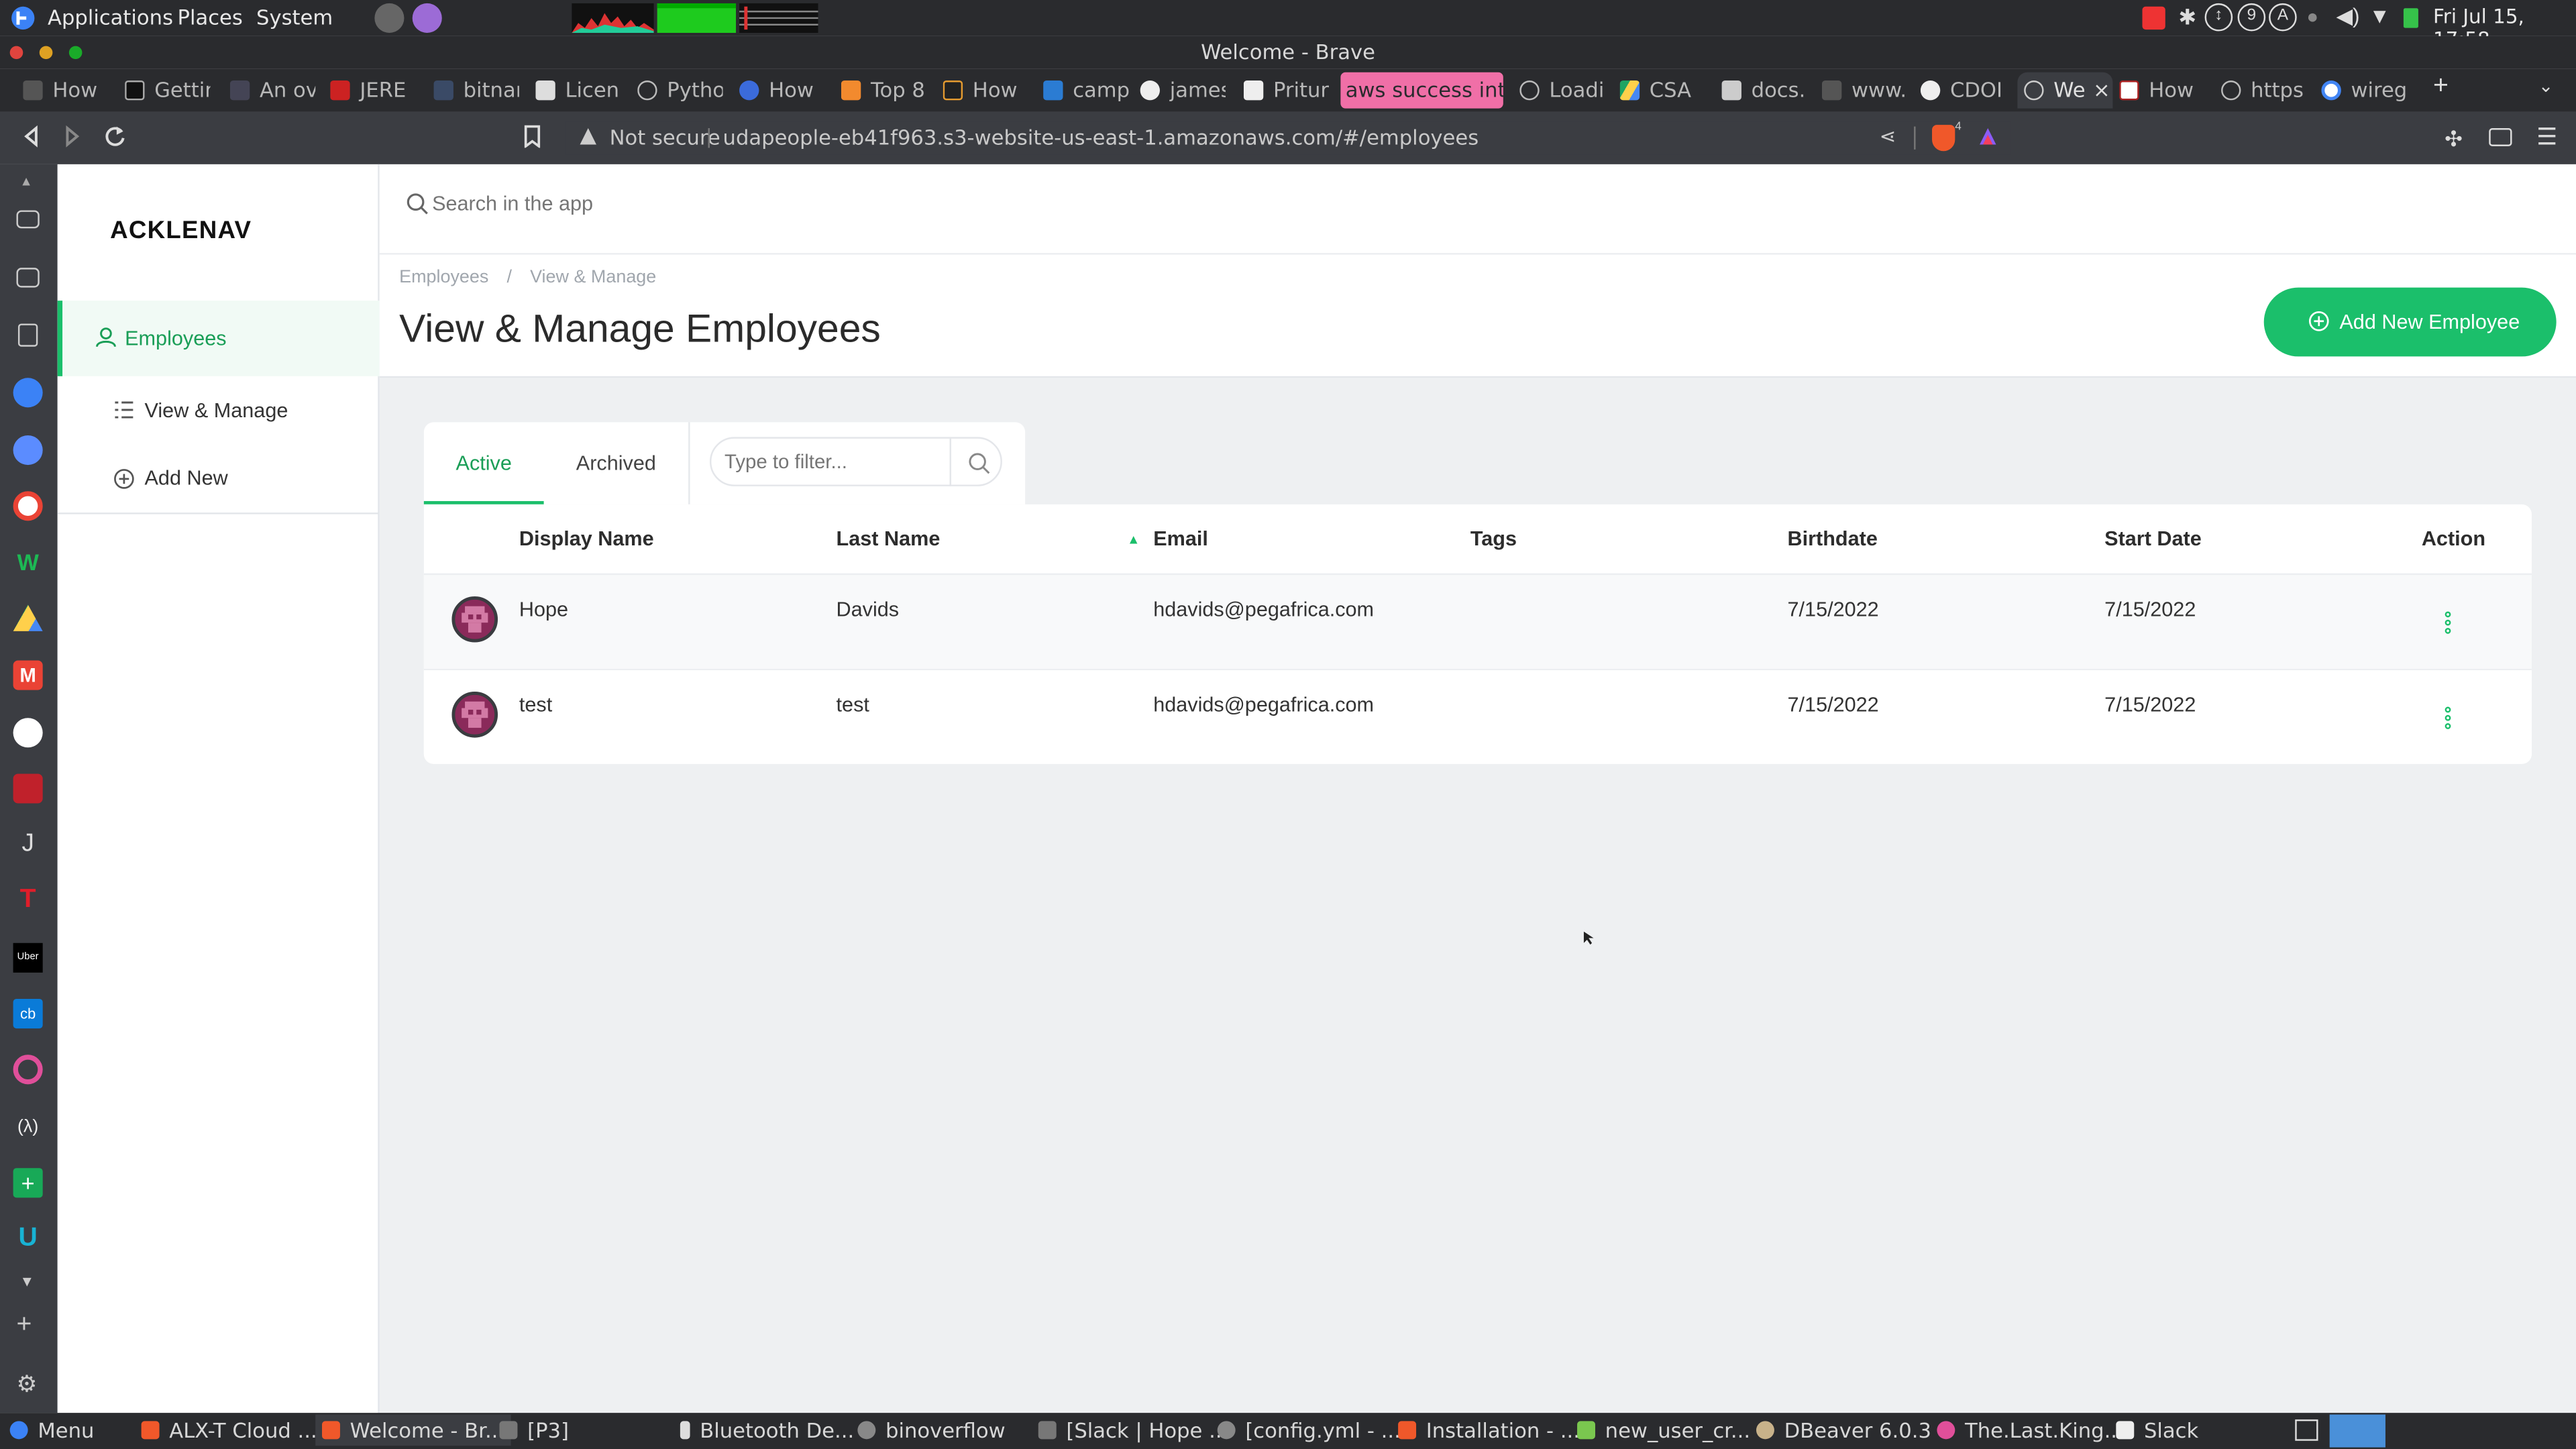  Describe the element at coordinates (1421, 90) in the screenshot. I see `browser-tab-highlighted: aws success inter` at that location.